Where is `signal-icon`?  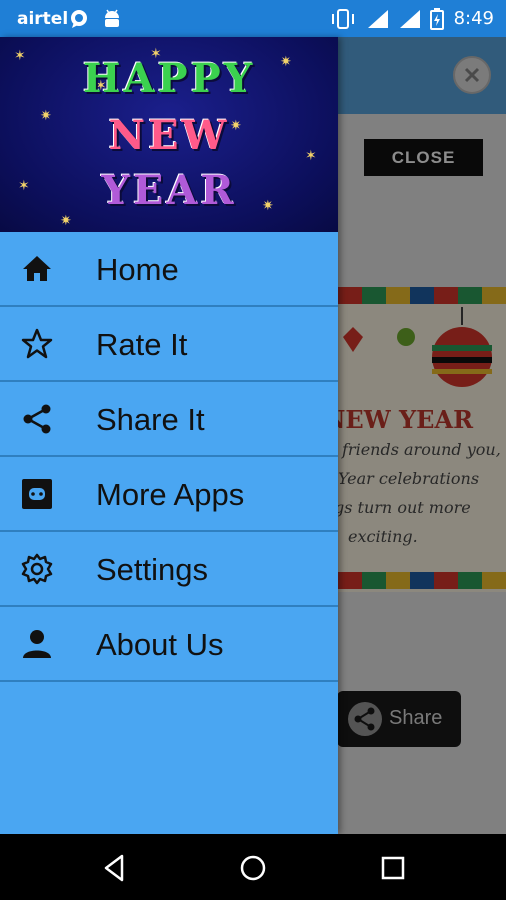
signal-icon is located at coordinates (378, 21).